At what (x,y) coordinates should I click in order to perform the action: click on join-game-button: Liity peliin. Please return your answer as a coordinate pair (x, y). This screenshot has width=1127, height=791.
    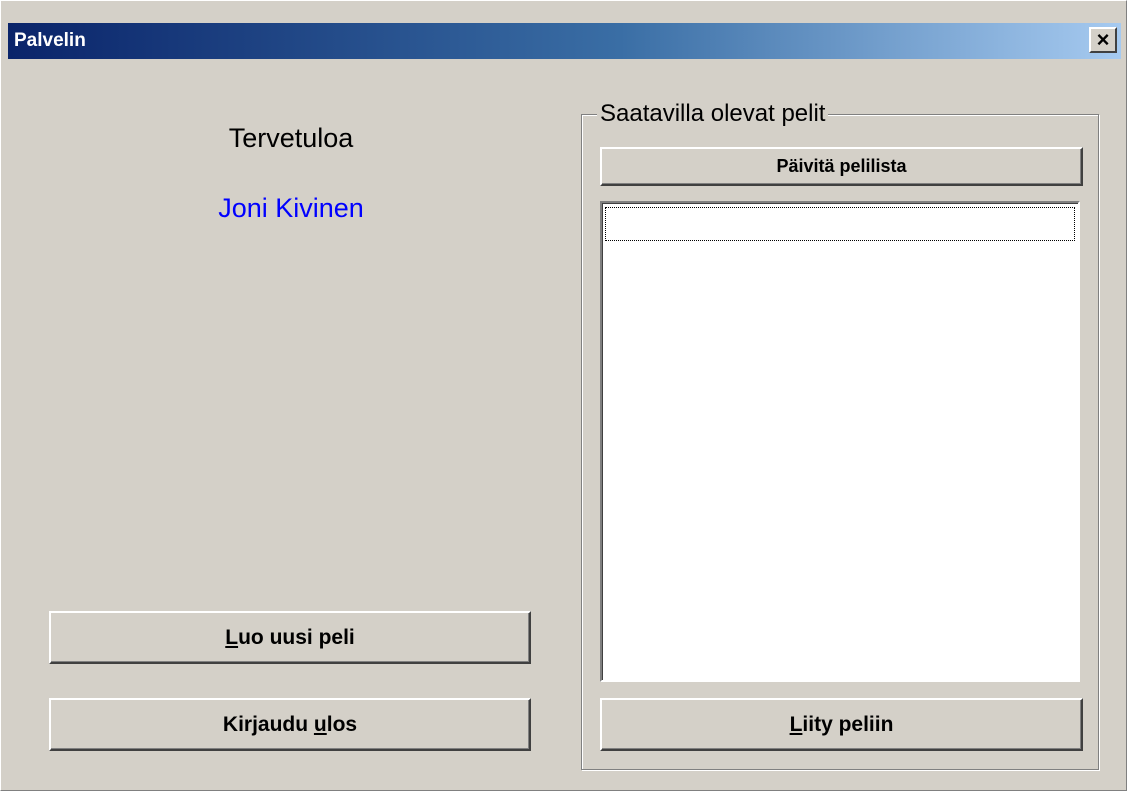
    Looking at the image, I should click on (841, 724).